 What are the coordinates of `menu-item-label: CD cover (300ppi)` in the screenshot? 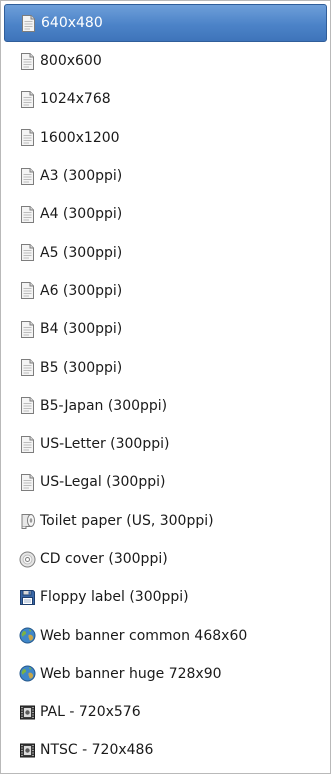 It's located at (104, 559).